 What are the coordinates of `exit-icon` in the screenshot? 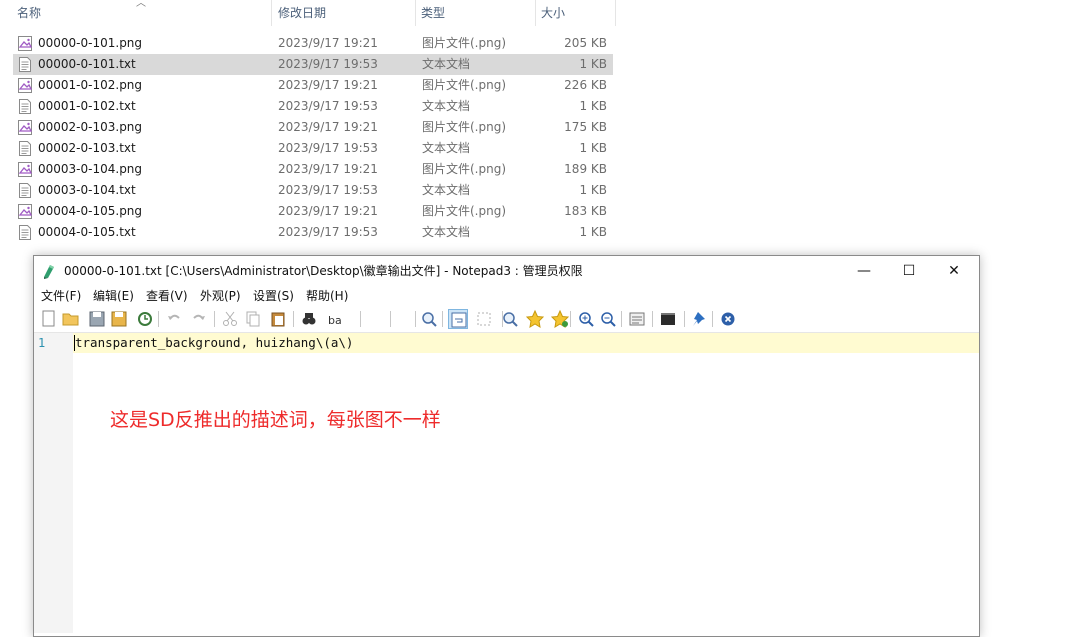 It's located at (728, 319).